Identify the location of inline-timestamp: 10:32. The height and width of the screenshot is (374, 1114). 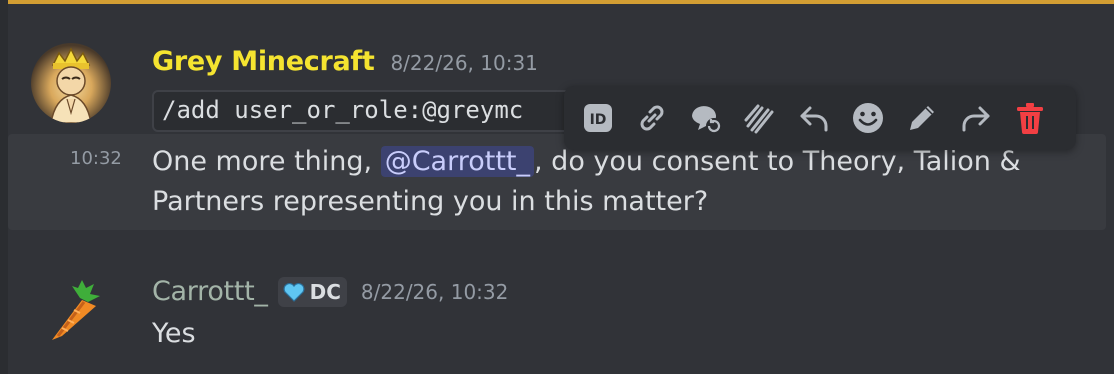
(96, 158).